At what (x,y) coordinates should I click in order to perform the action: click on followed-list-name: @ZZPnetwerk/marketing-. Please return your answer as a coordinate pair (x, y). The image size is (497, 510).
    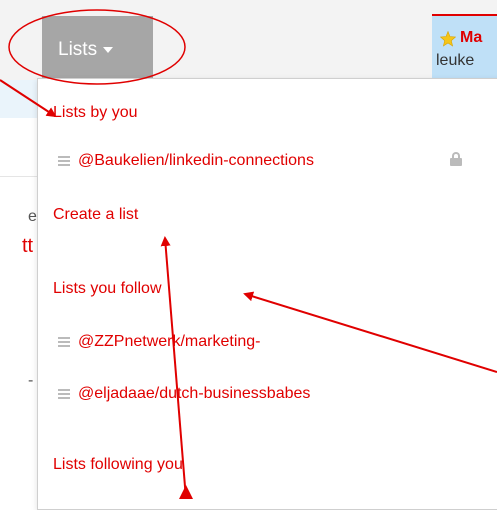
    Looking at the image, I should click on (169, 341).